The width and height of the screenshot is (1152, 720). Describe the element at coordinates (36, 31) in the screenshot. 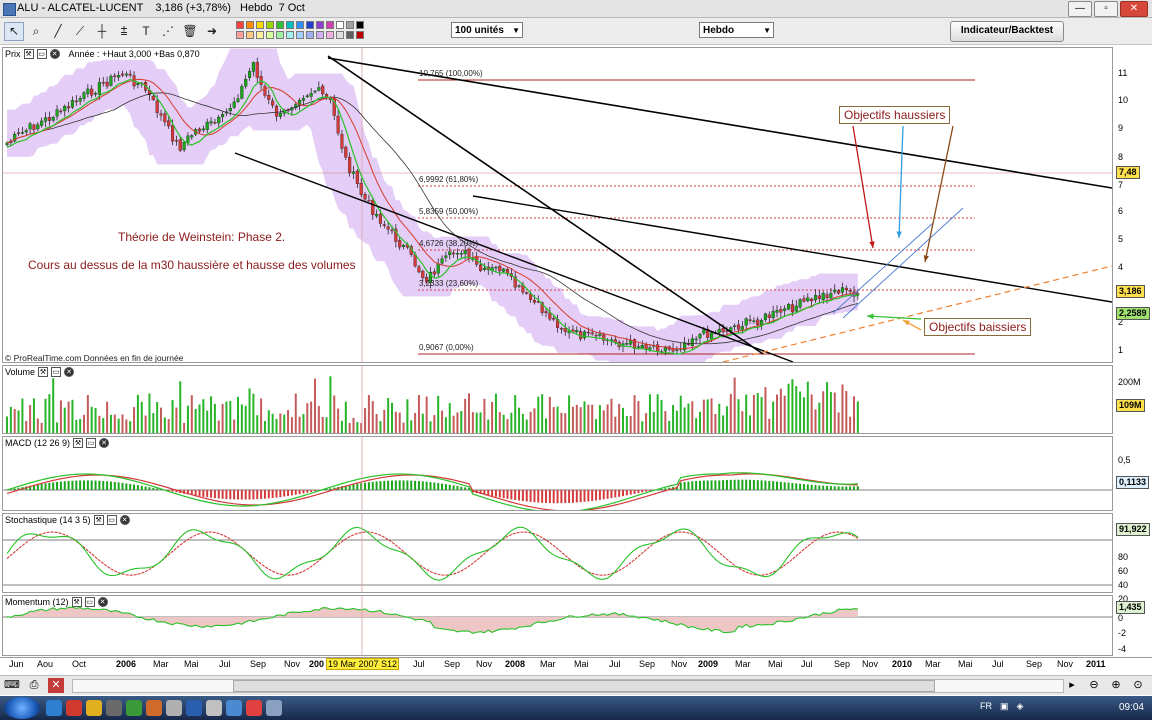

I see `zoom-icon: ⌕` at that location.